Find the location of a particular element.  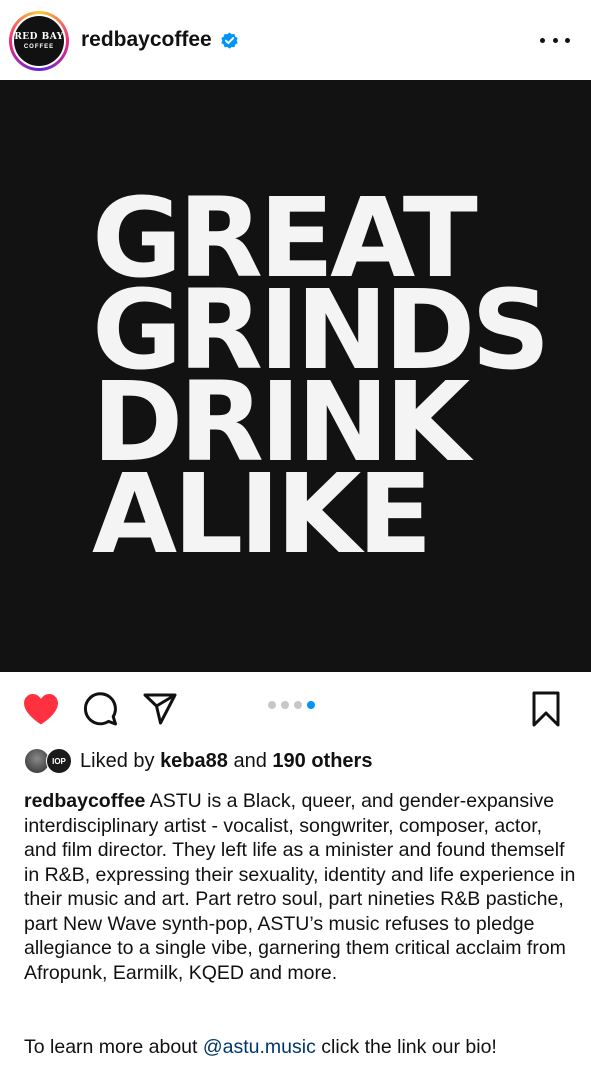

caption-username: redbaycoffee is located at coordinates (84, 801).